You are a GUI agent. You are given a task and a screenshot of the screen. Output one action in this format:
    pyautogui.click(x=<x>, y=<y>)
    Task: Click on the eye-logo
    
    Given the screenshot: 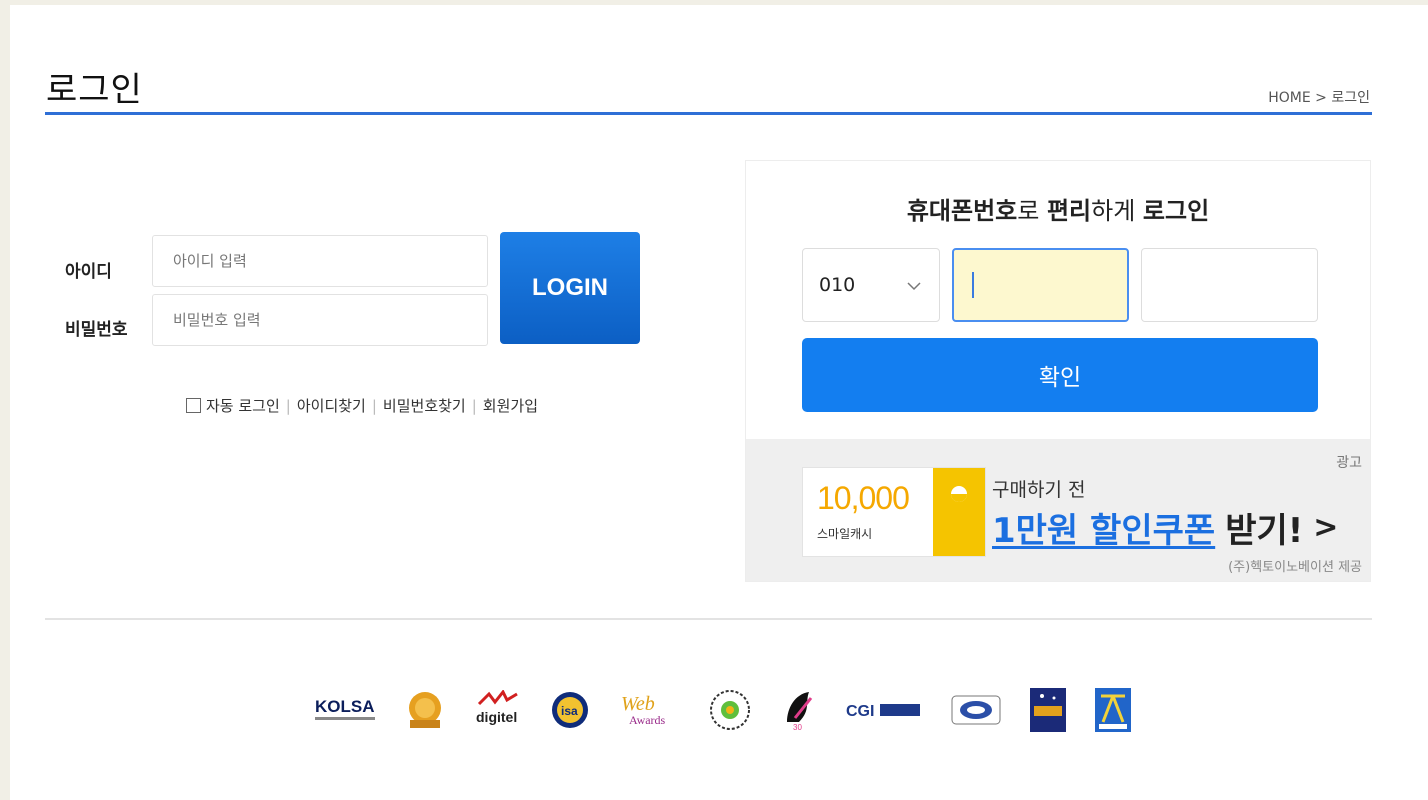 What is the action you would take?
    pyautogui.click(x=976, y=710)
    